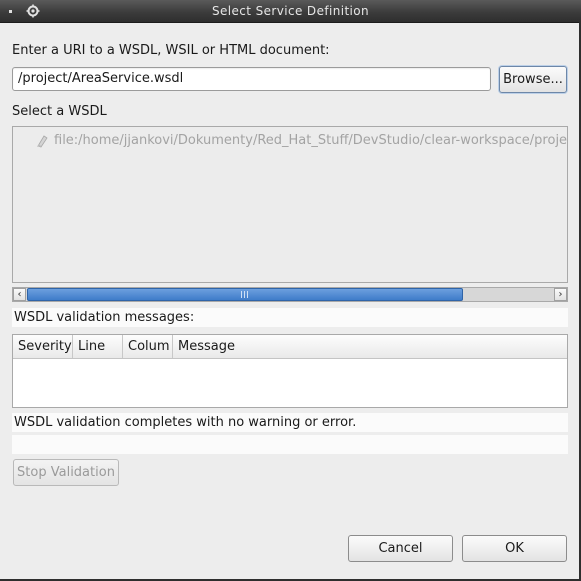  Describe the element at coordinates (290, 11) in the screenshot. I see `window-title: Select Service Definition` at that location.